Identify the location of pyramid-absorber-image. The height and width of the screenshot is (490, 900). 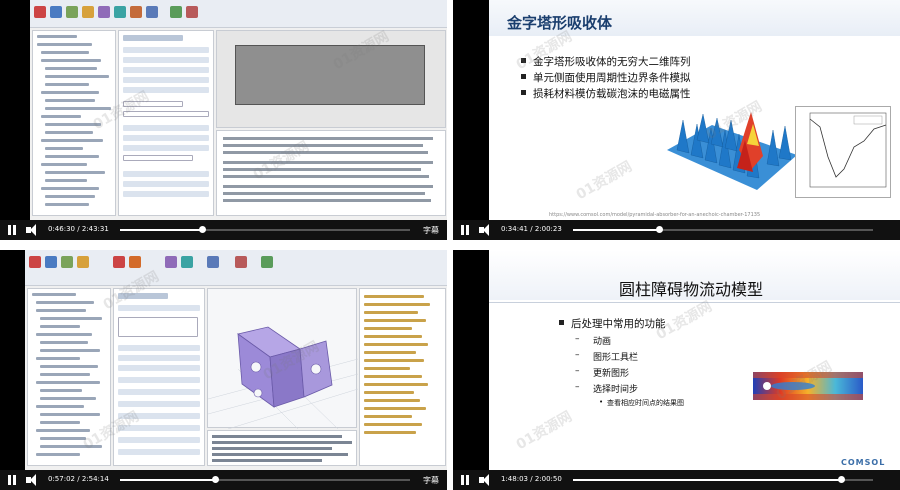
(732, 151).